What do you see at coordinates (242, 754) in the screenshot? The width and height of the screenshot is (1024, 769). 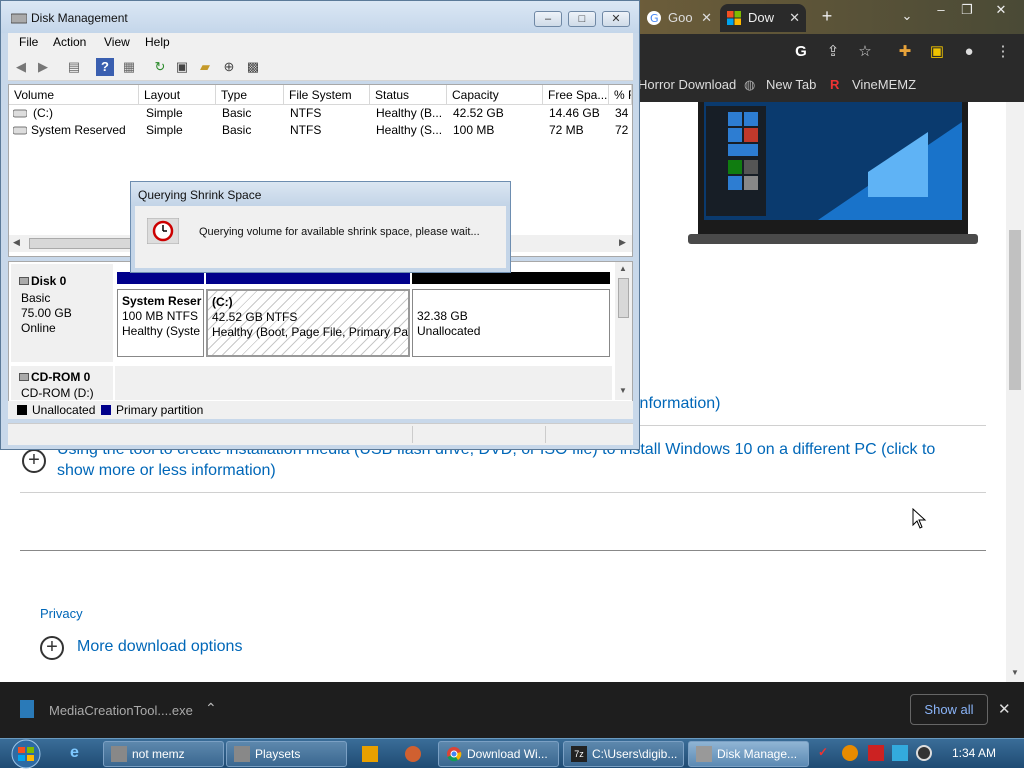 I see `app-icon` at bounding box center [242, 754].